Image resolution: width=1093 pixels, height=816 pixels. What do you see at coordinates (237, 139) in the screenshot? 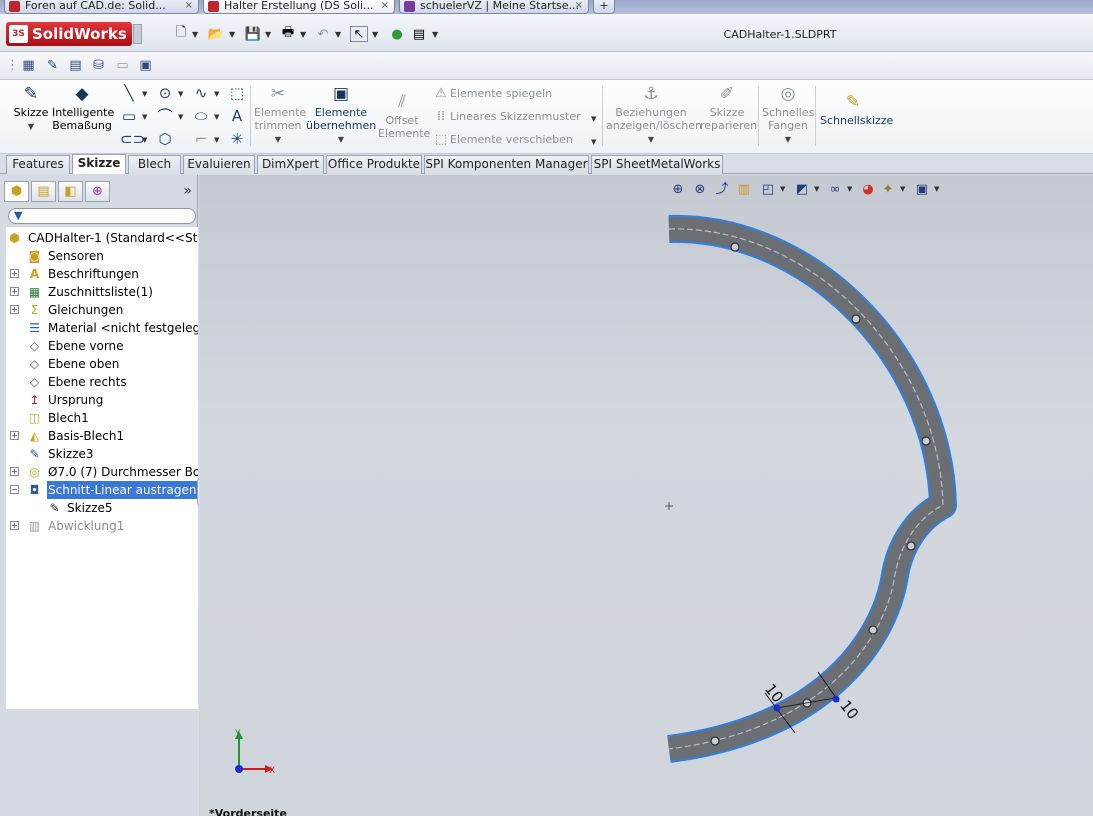
I see `point-icon: ✳` at bounding box center [237, 139].